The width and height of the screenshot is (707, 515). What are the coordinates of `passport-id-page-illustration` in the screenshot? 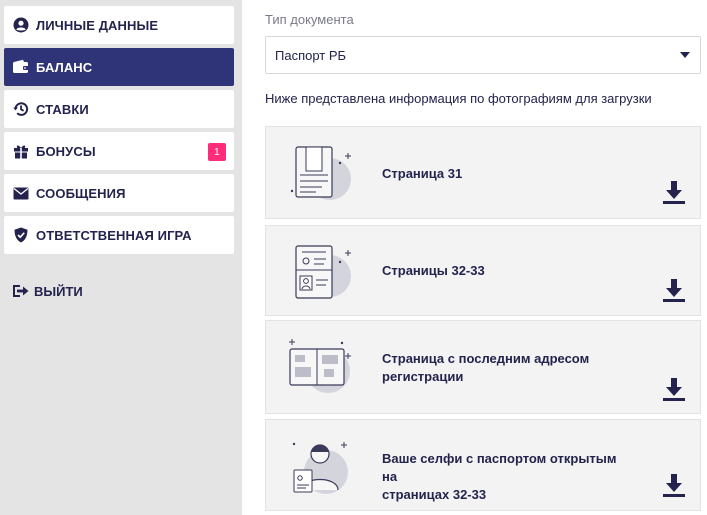 It's located at (323, 272).